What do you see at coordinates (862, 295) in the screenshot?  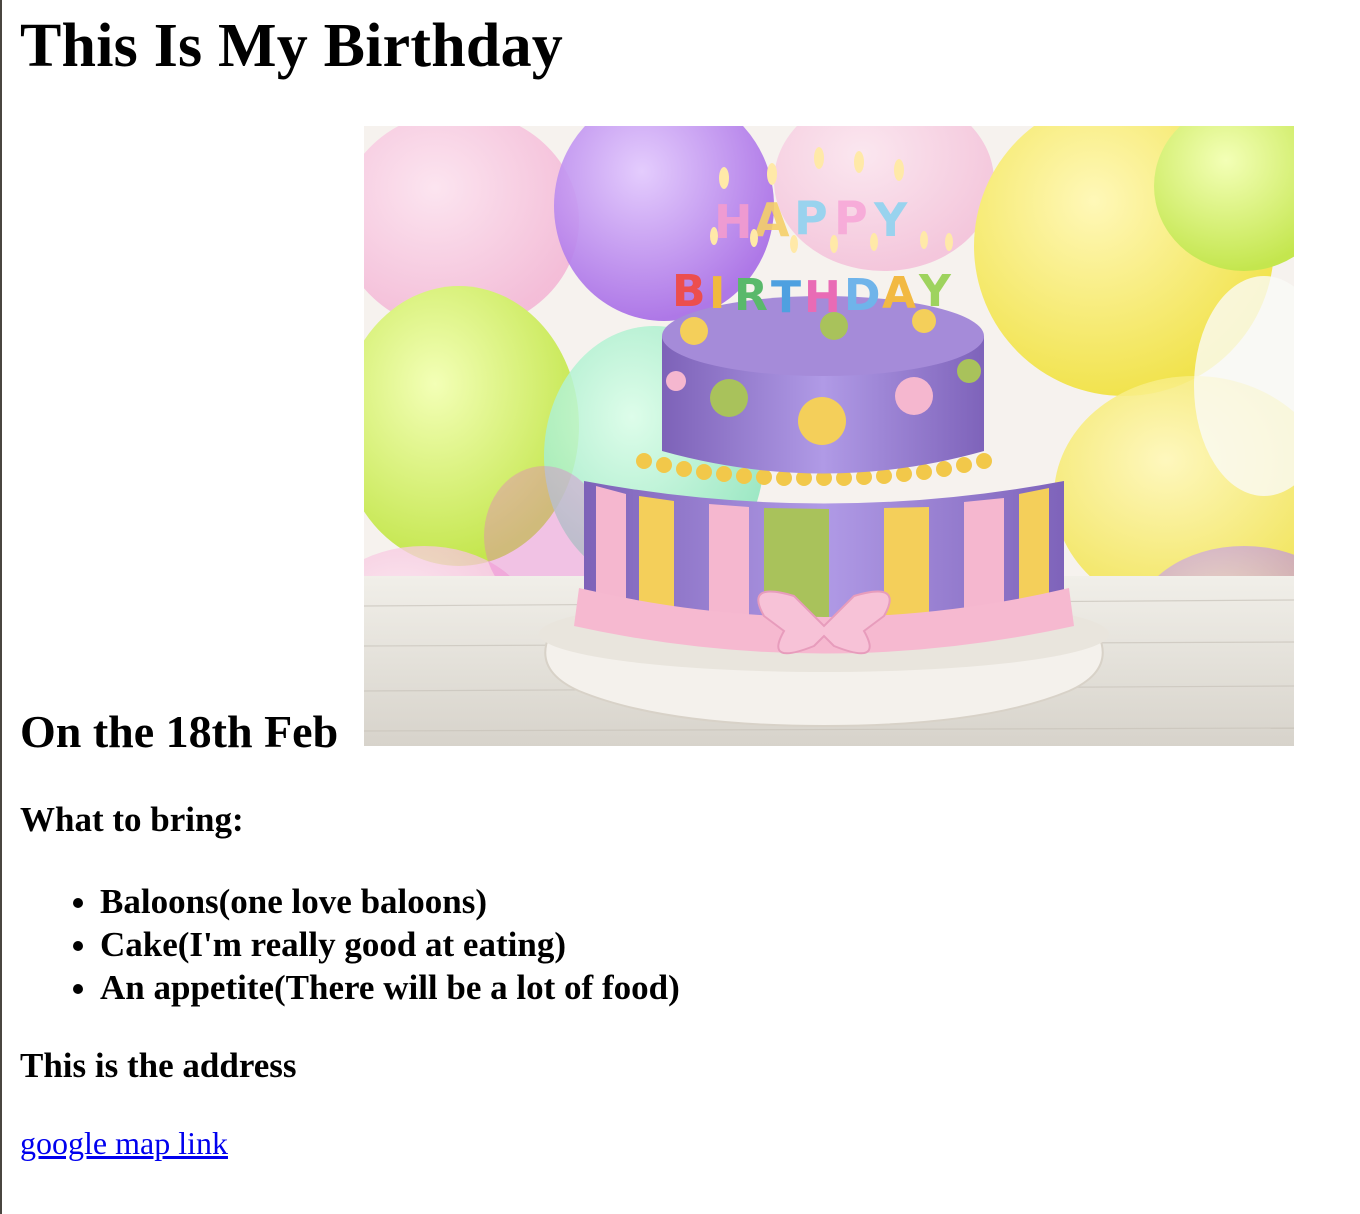 I see `candle-letter: D` at bounding box center [862, 295].